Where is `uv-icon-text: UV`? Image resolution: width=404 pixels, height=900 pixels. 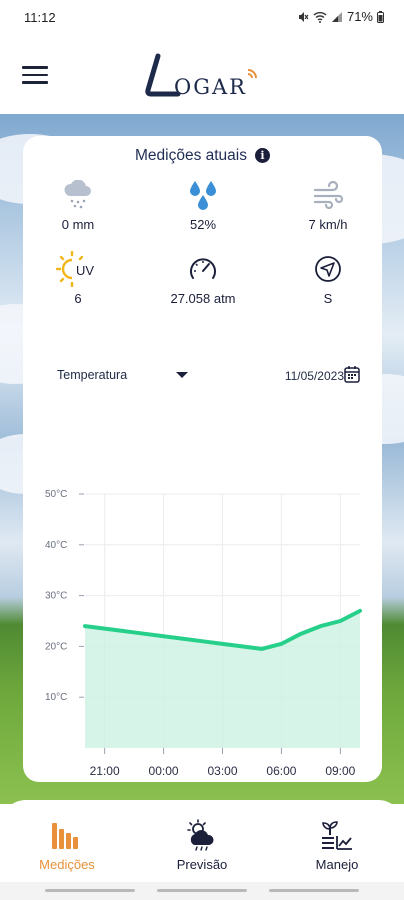
uv-icon-text: UV is located at coordinates (85, 270).